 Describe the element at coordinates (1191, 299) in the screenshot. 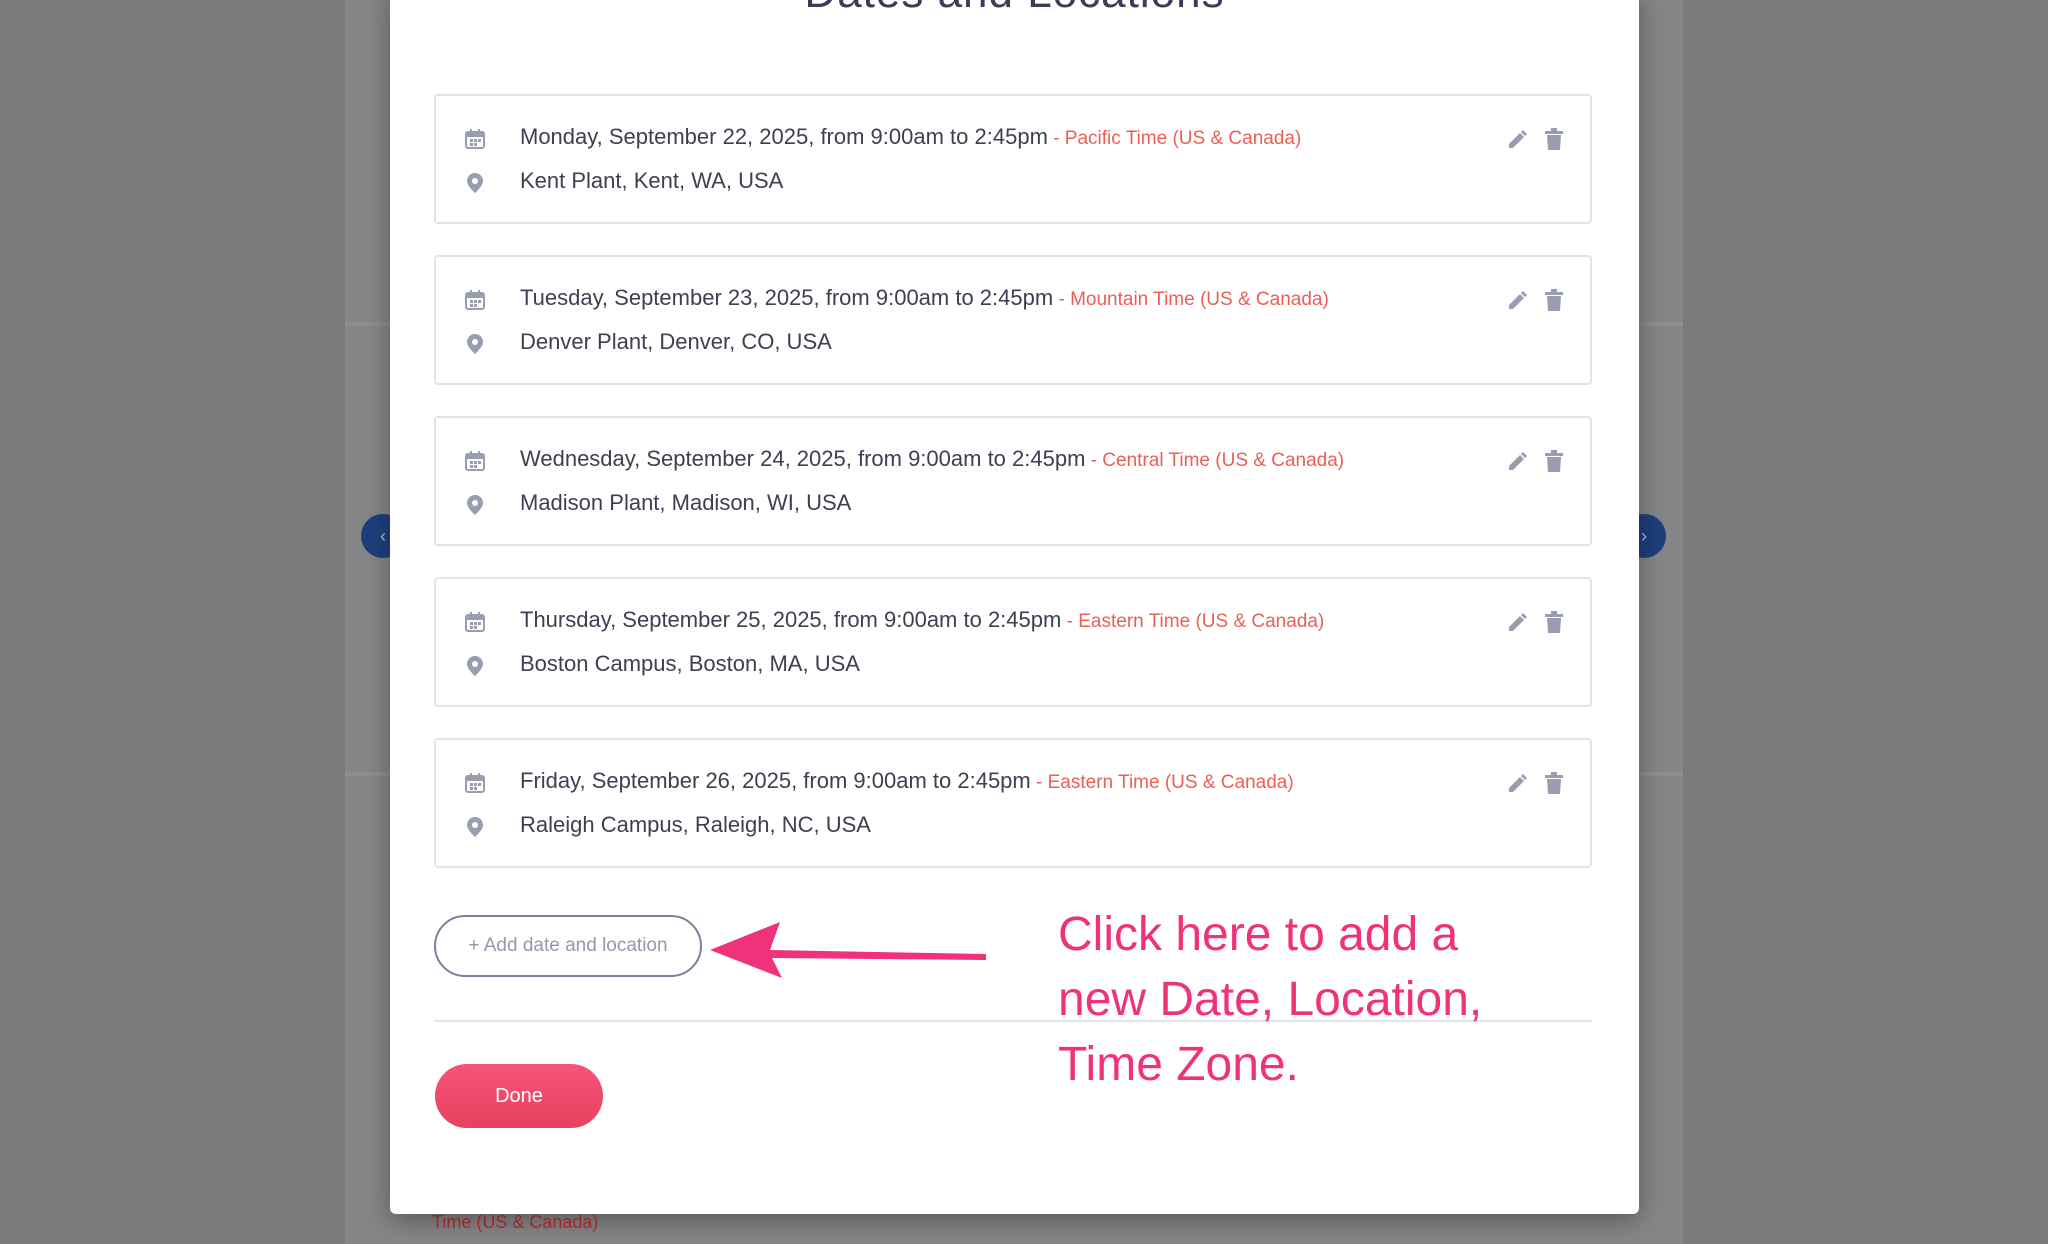

I see `entry-timezone: - Mountain Time (US & Canada)` at that location.